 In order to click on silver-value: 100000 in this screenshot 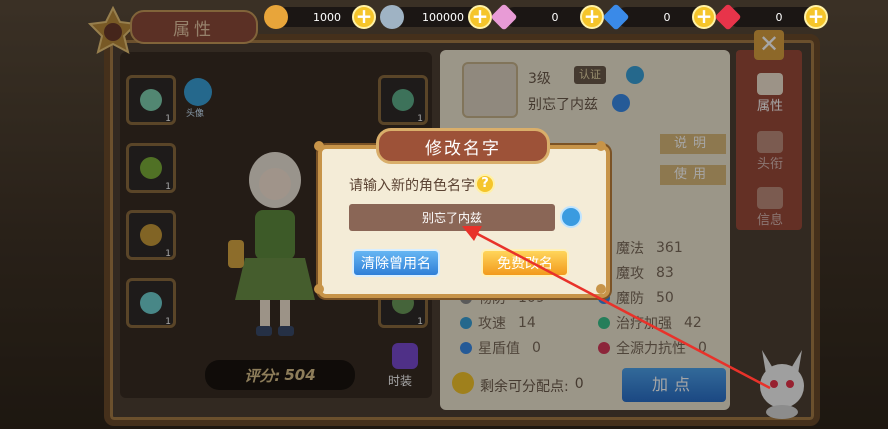, I will do `click(443, 17)`.